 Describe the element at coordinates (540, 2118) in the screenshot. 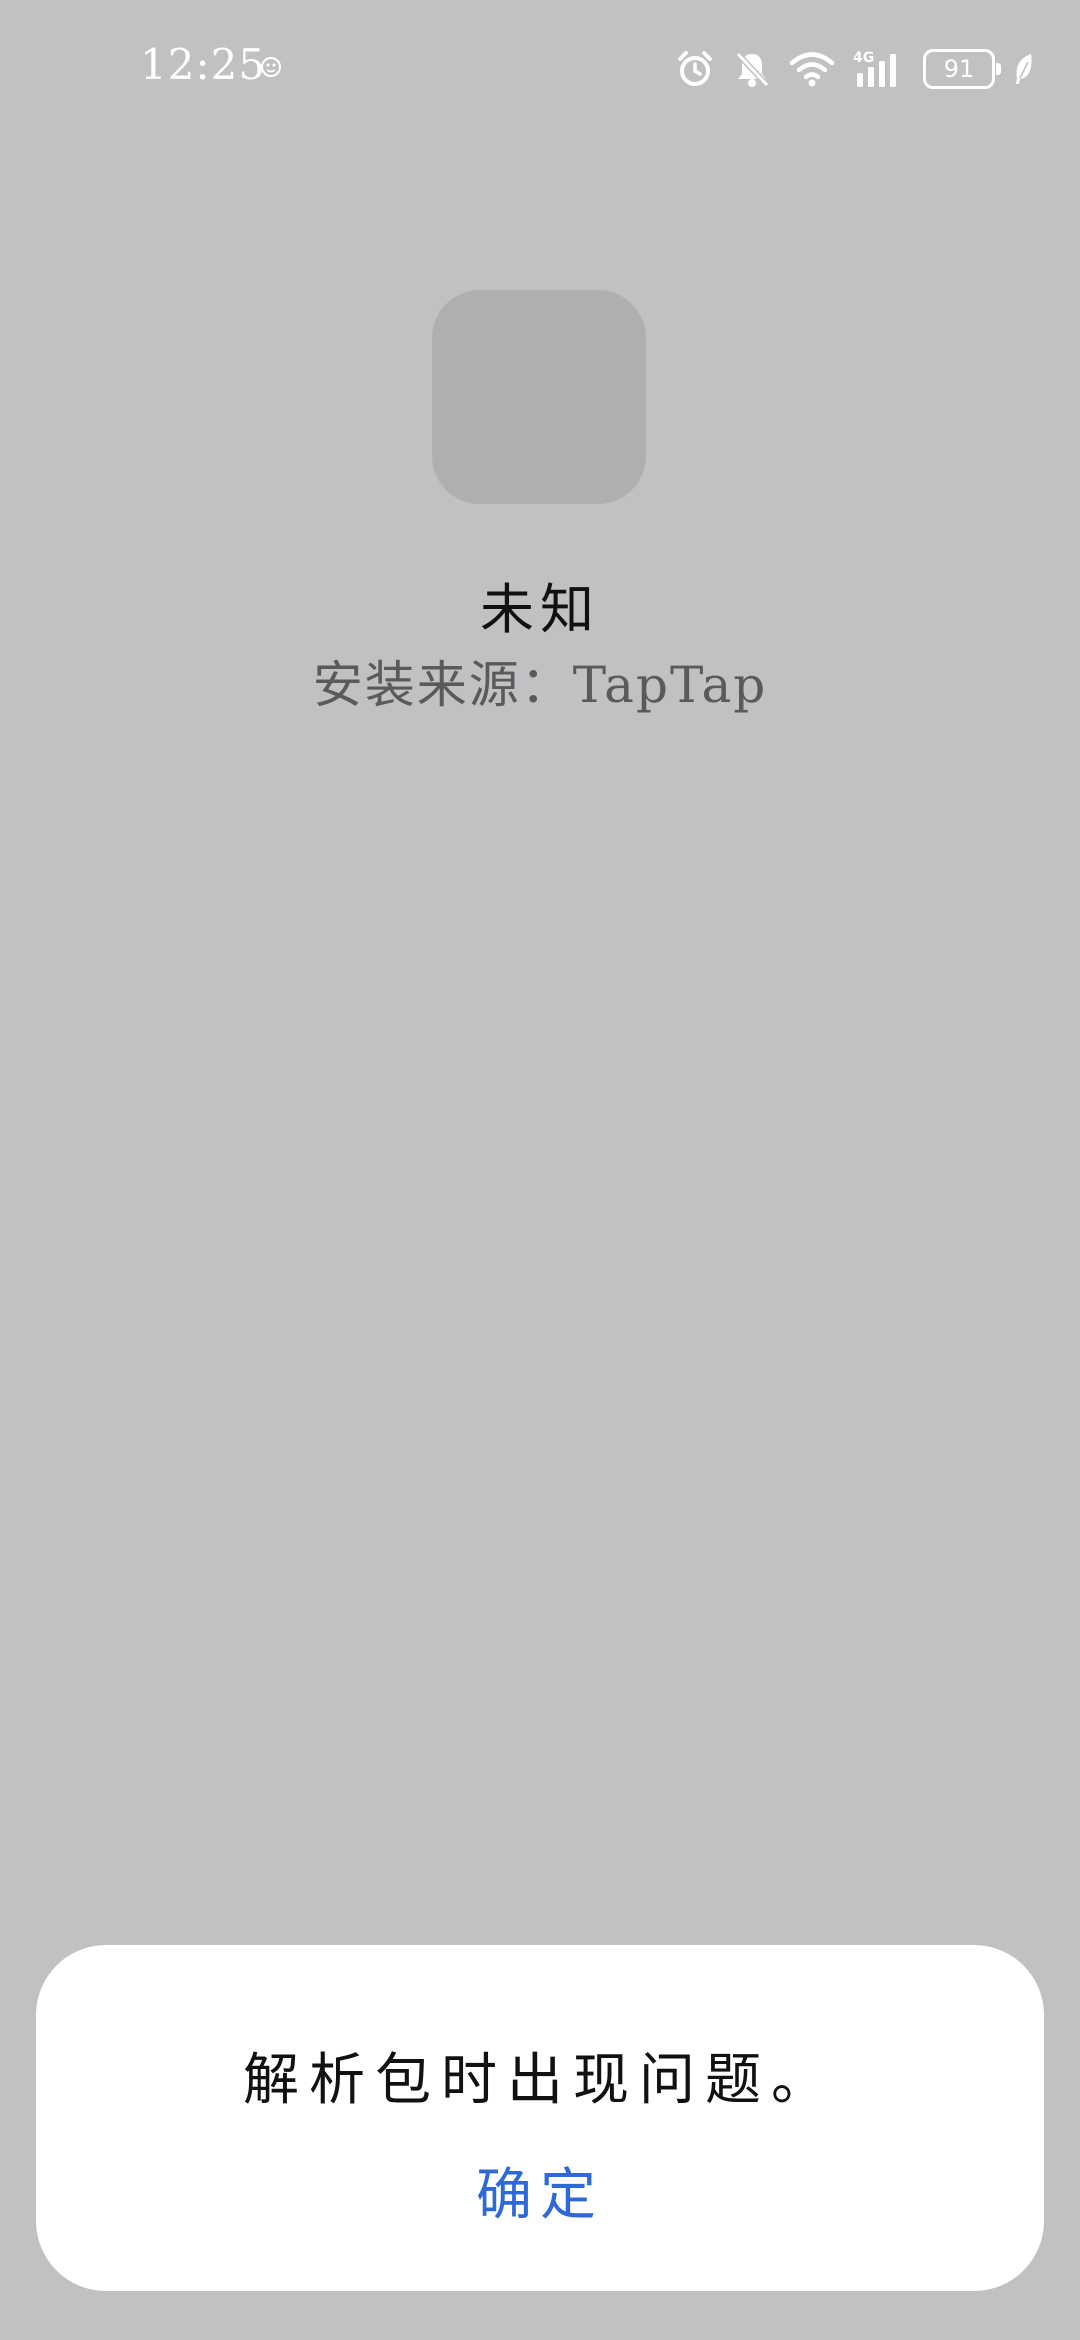

I see `error-dialog: 解析包时出现问题。 确定` at that location.